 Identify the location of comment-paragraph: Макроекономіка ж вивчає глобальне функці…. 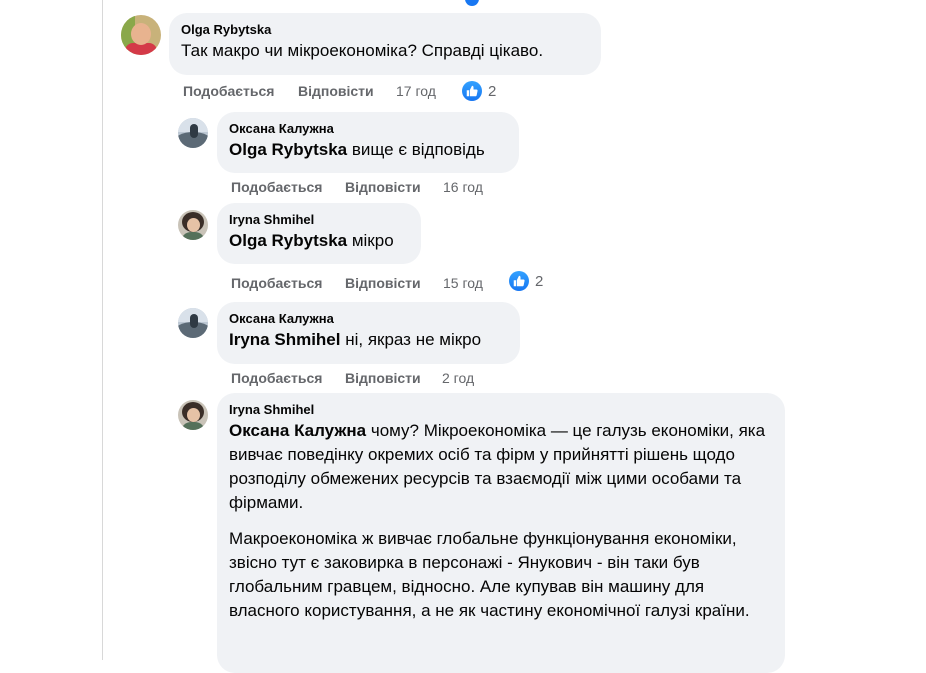
(489, 574).